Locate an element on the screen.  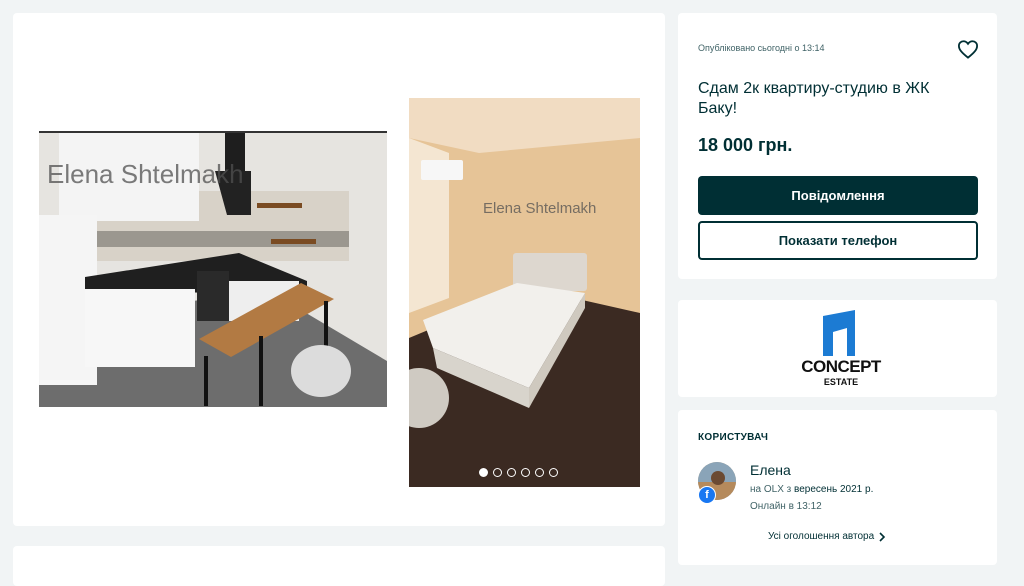
published-date: Опубліковано сьогодні о 13:14 is located at coordinates (761, 48).